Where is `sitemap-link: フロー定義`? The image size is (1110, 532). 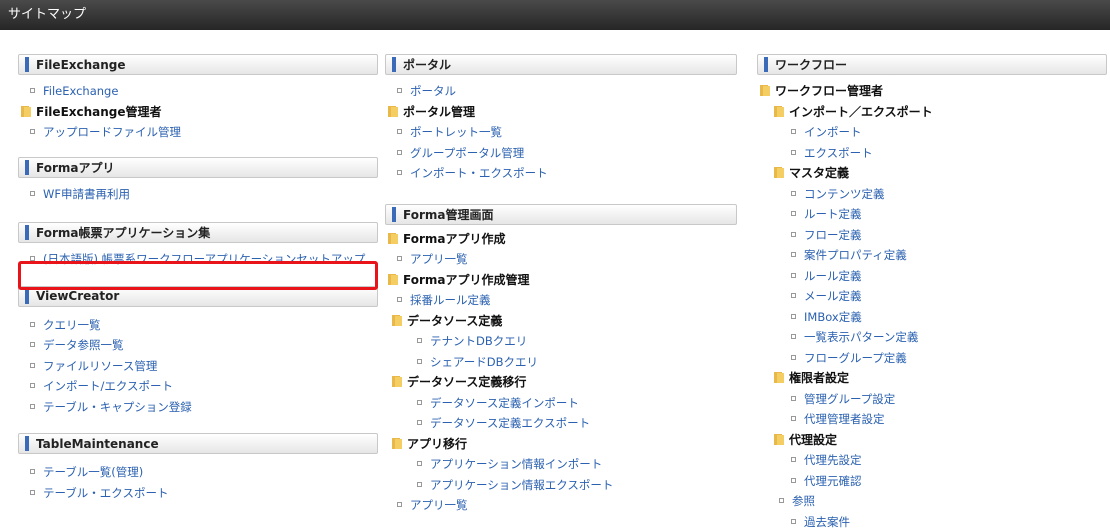 sitemap-link: フロー定義 is located at coordinates (932, 235).